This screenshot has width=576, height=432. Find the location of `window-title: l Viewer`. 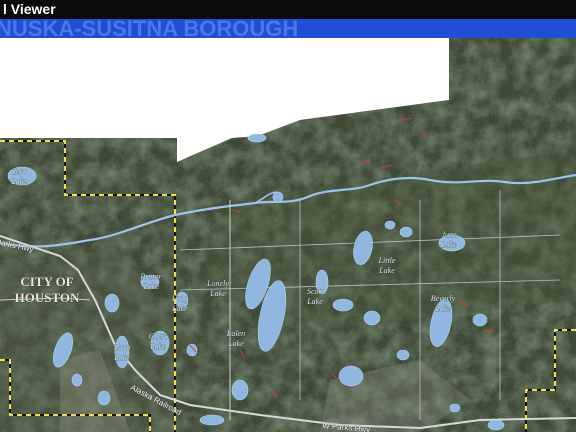

window-title: l Viewer is located at coordinates (288, 9).